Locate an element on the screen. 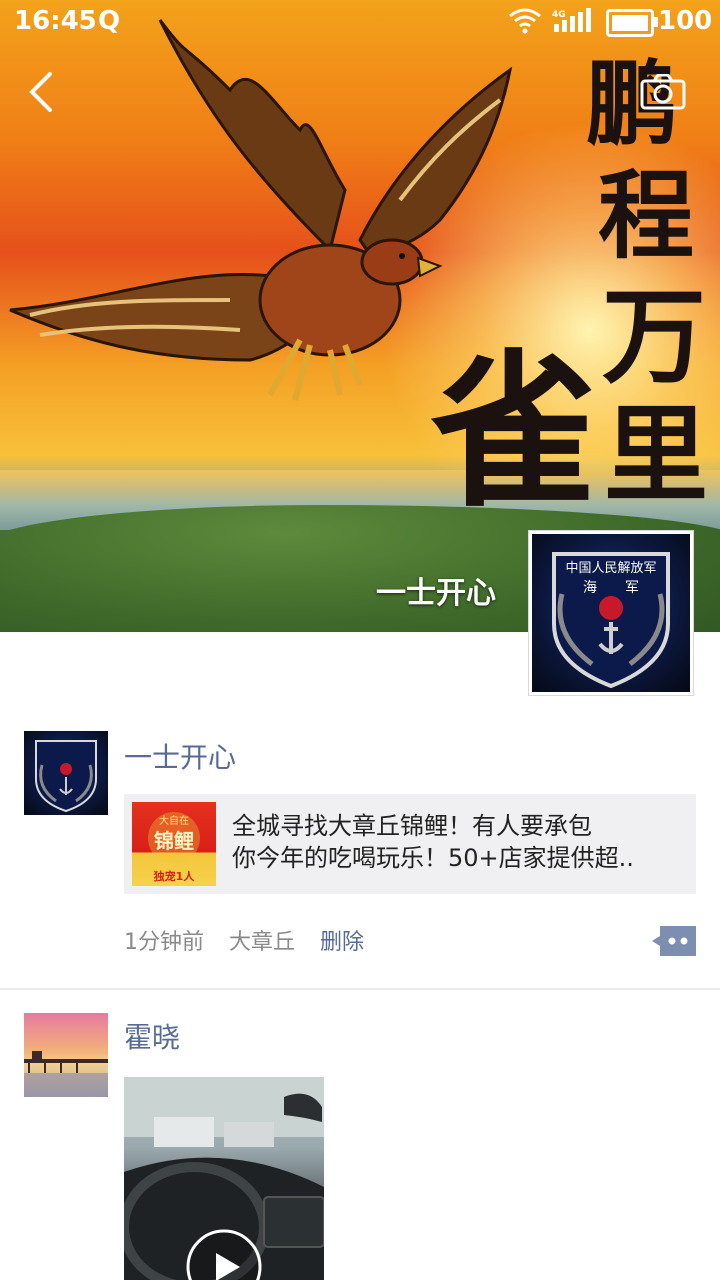  svg-text: 军 is located at coordinates (632, 588).